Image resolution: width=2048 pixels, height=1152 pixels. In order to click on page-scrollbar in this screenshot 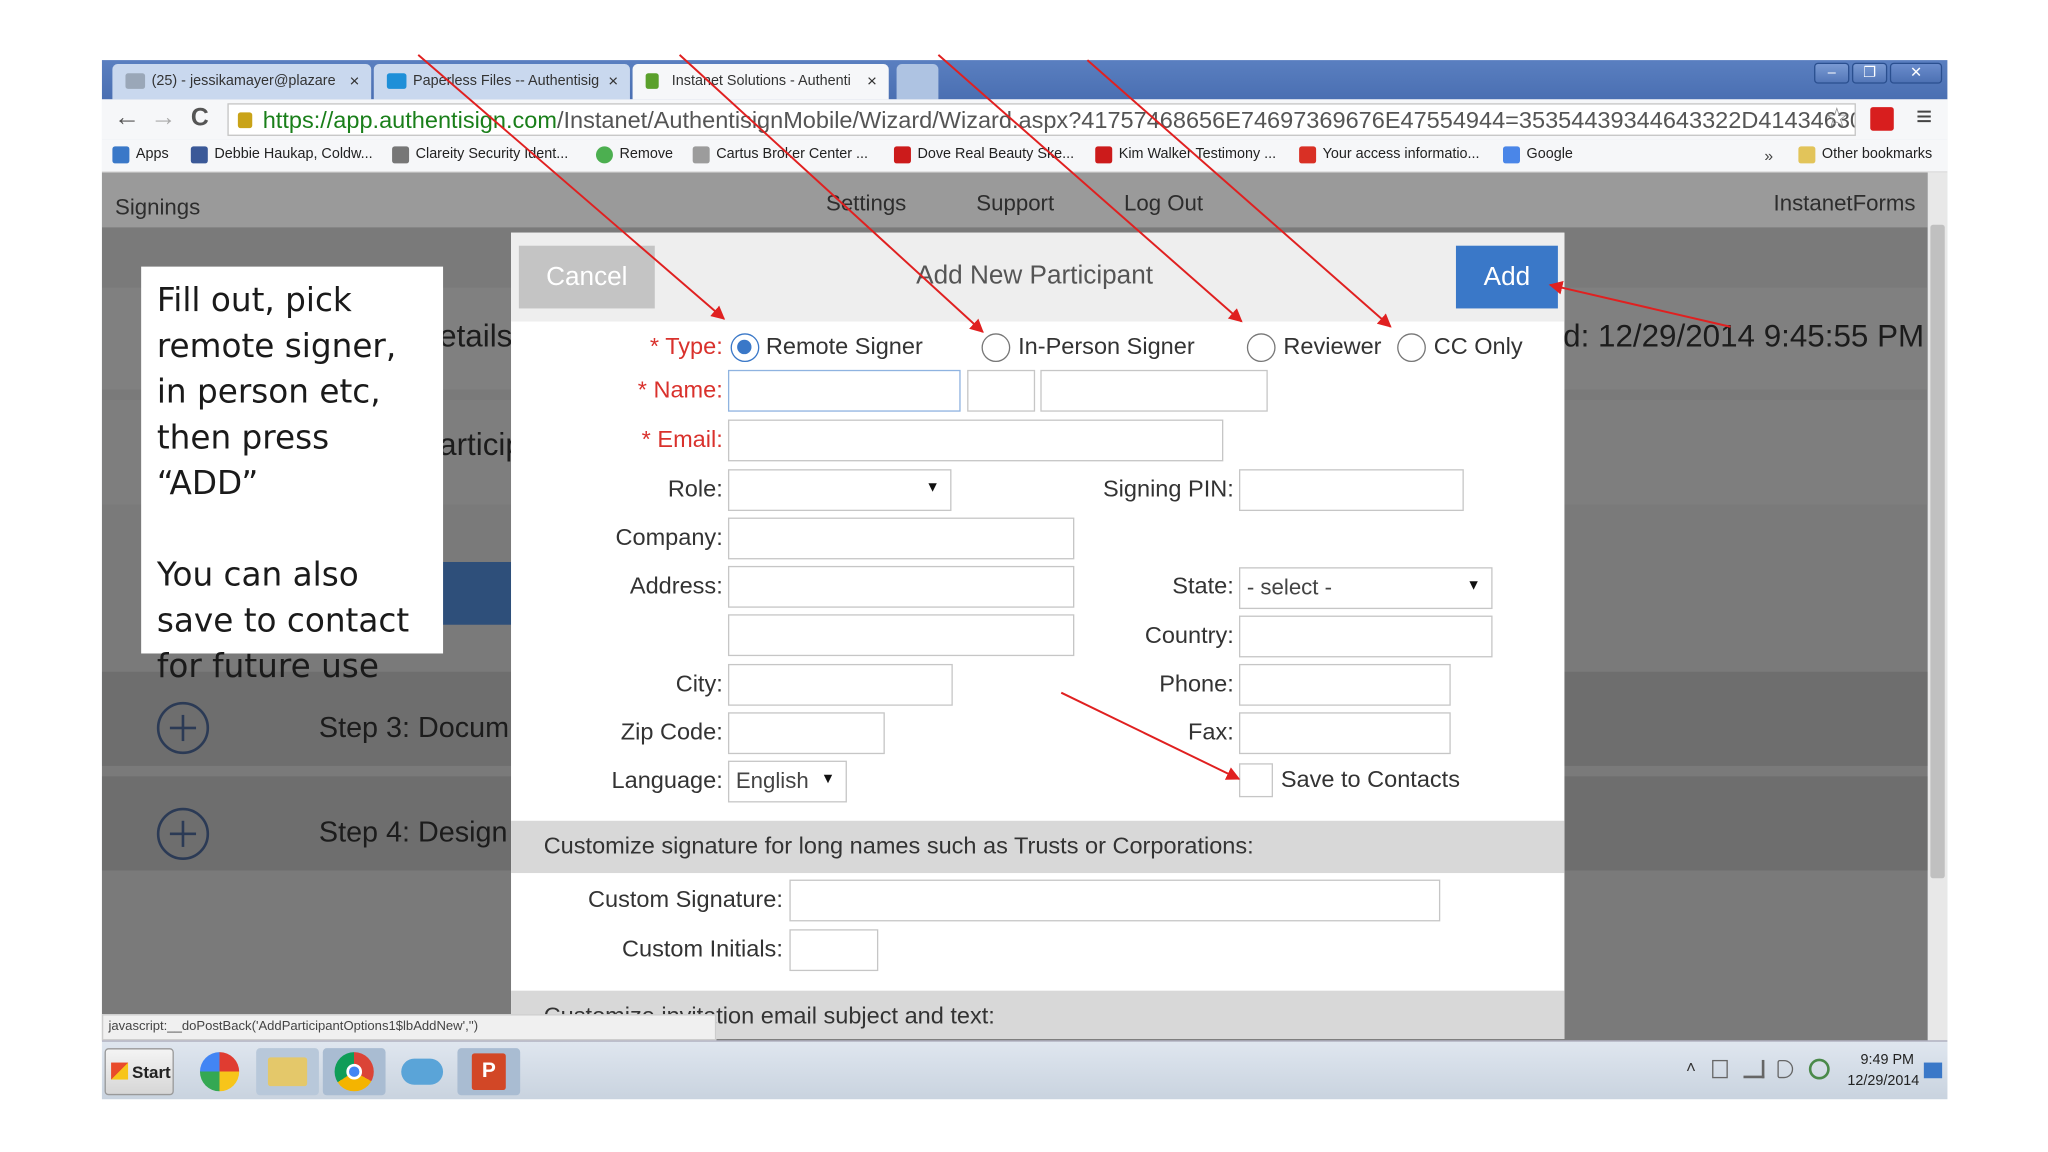, I will do `click(1937, 606)`.